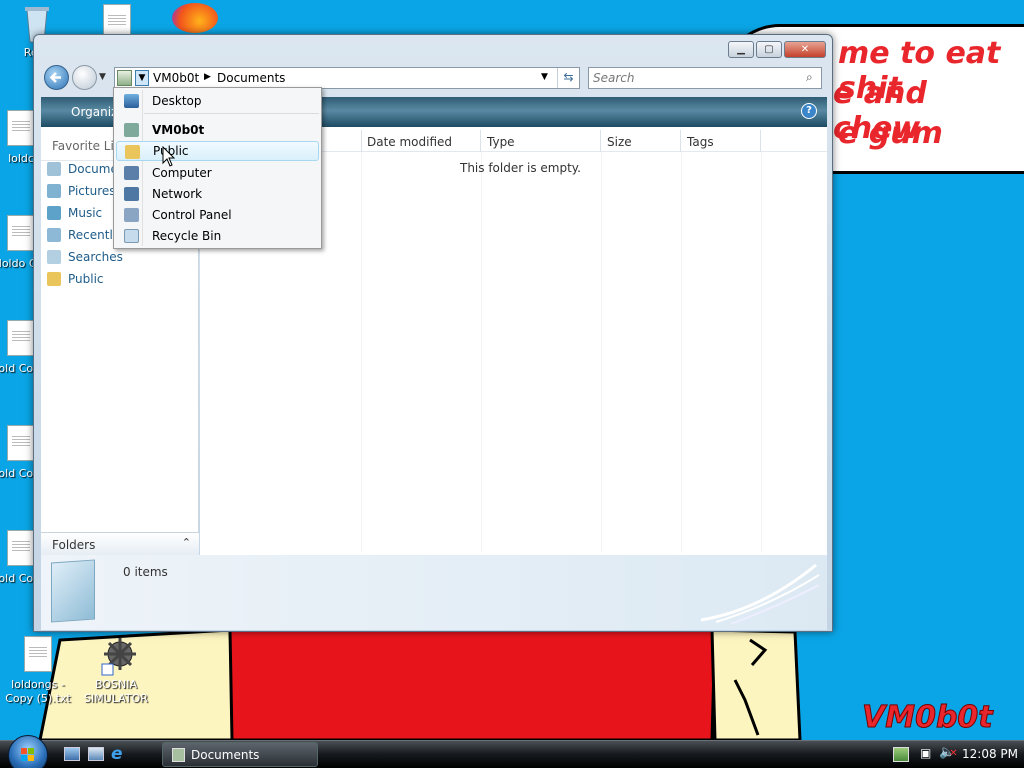 The height and width of the screenshot is (768, 1024). I want to click on desktop-icon-bosnia-simulator: BOSNIA SIMULATOR, so click(116, 671).